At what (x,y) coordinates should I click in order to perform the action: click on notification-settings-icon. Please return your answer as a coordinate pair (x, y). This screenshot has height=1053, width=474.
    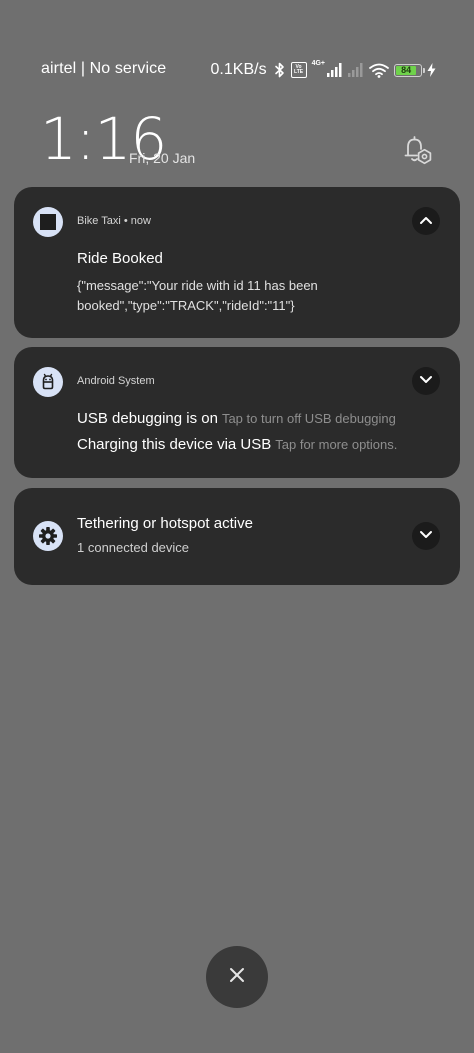
    Looking at the image, I should click on (417, 151).